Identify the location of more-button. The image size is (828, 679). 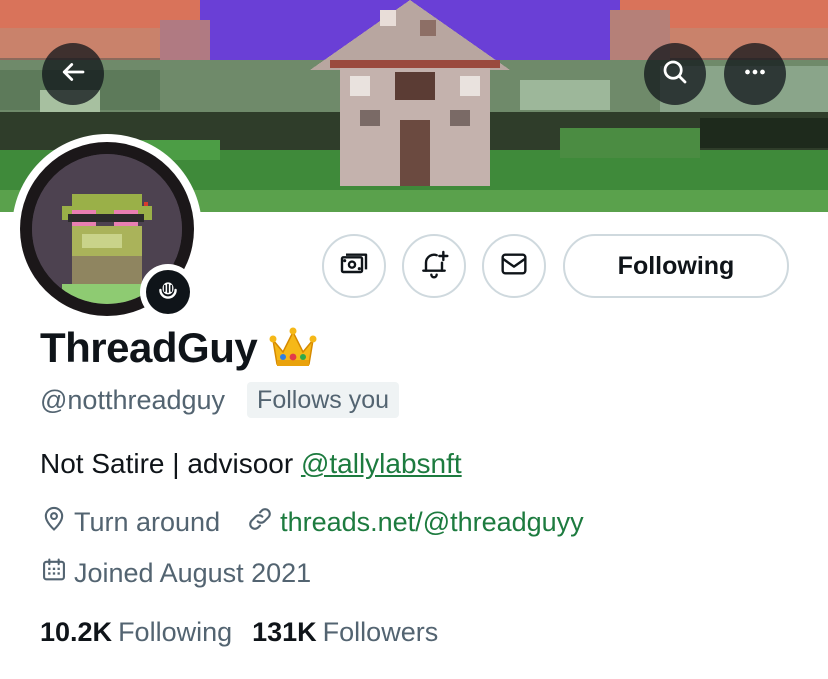
(755, 74).